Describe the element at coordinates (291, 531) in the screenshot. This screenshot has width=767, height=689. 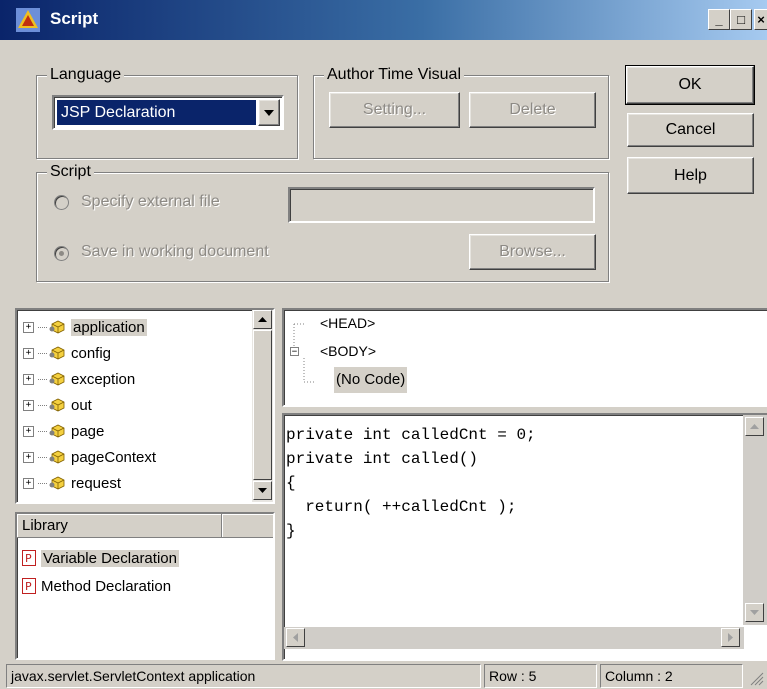
I see `code-line: }` at that location.